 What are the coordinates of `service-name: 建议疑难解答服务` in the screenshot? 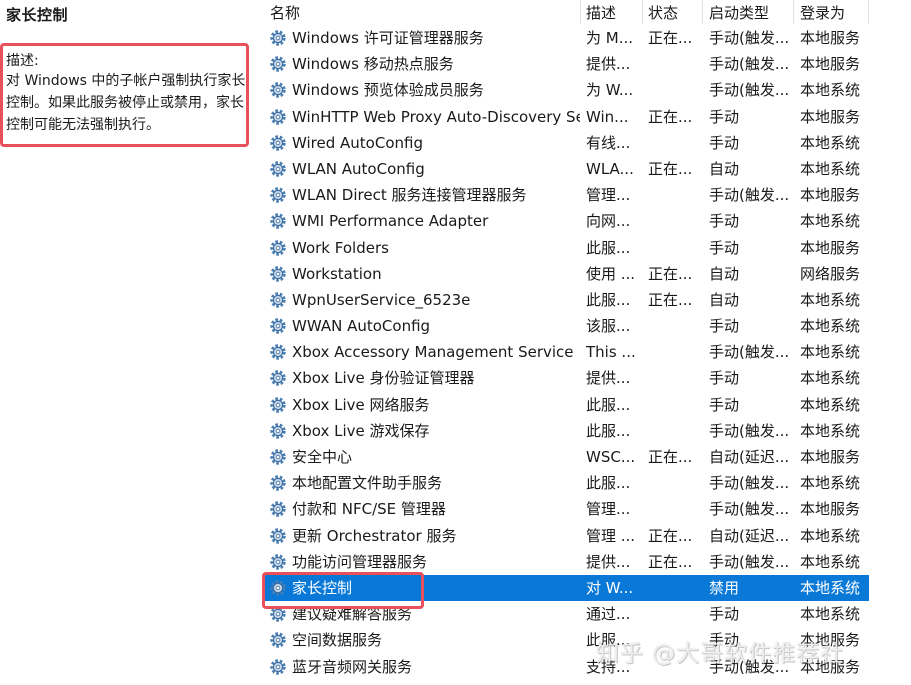 It's located at (352, 614).